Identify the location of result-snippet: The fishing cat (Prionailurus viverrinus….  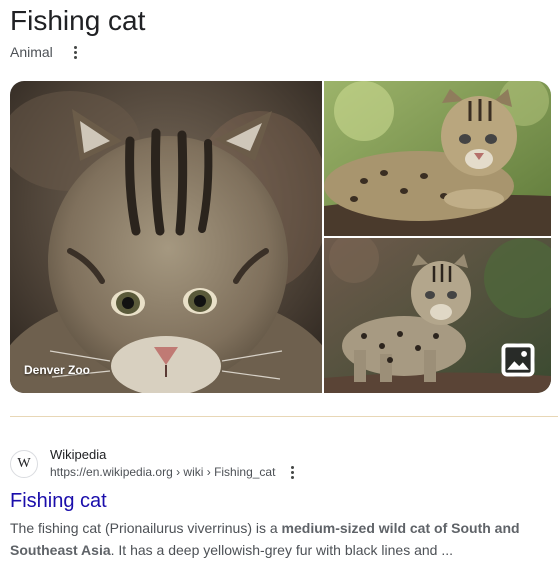
(280, 539).